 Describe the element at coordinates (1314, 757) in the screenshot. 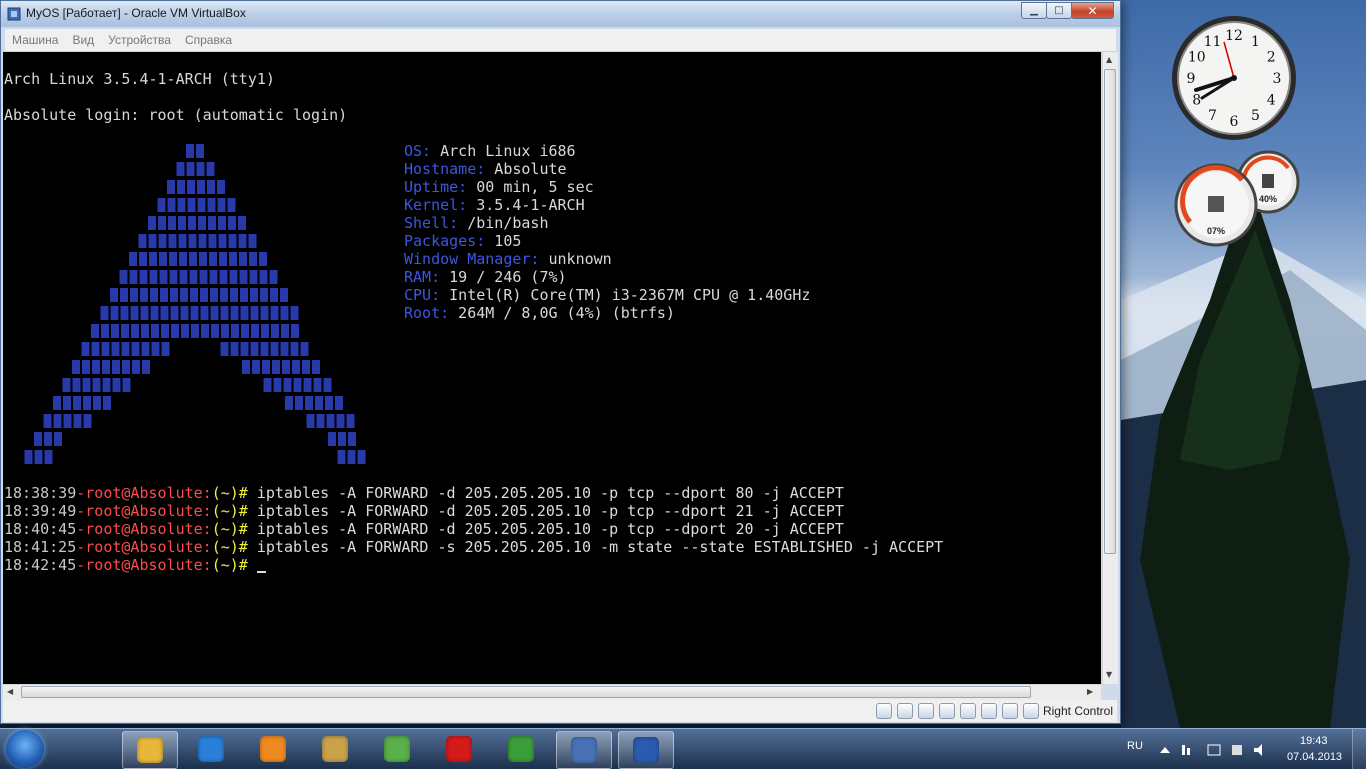

I see `clock-date: 07.04.2013` at that location.